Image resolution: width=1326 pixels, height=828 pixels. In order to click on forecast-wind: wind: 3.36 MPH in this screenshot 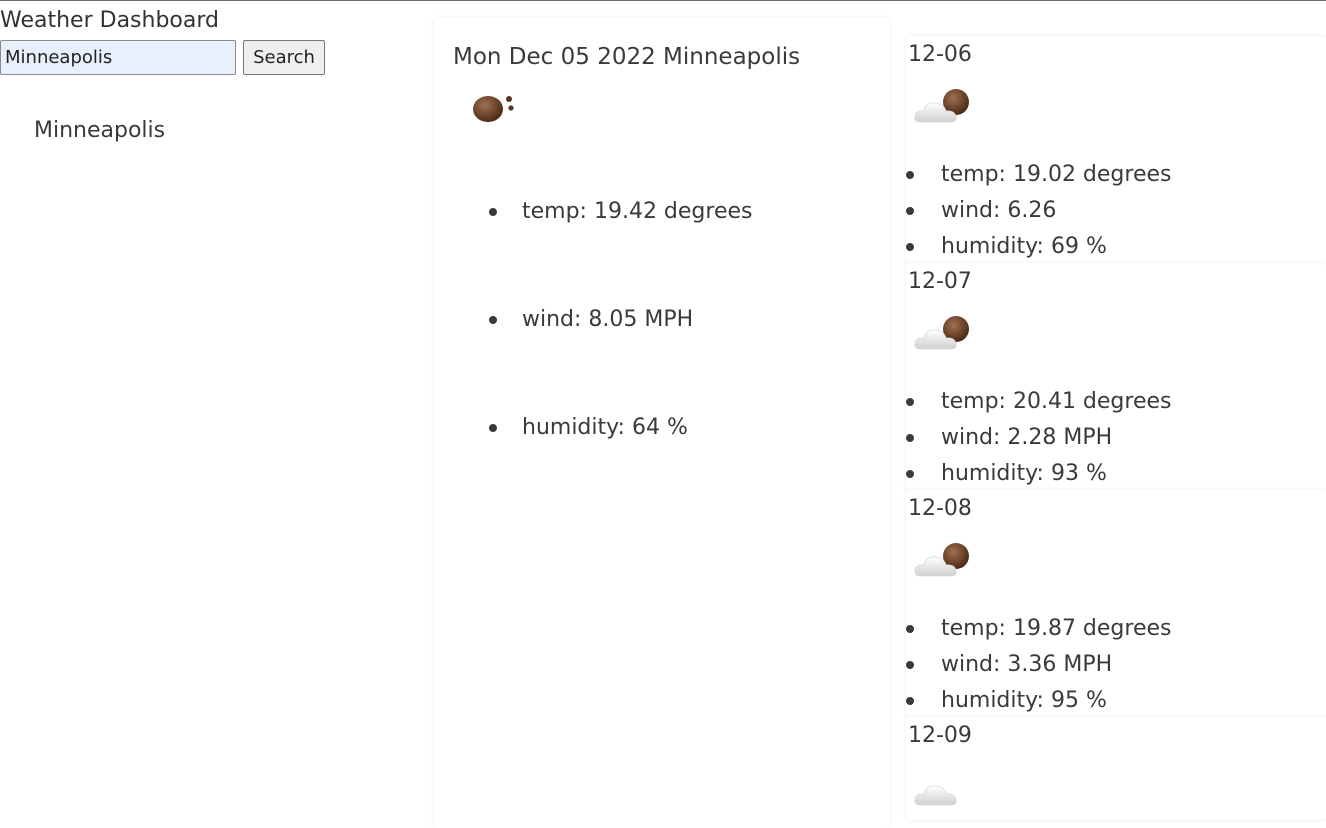, I will do `click(1009, 665)`.